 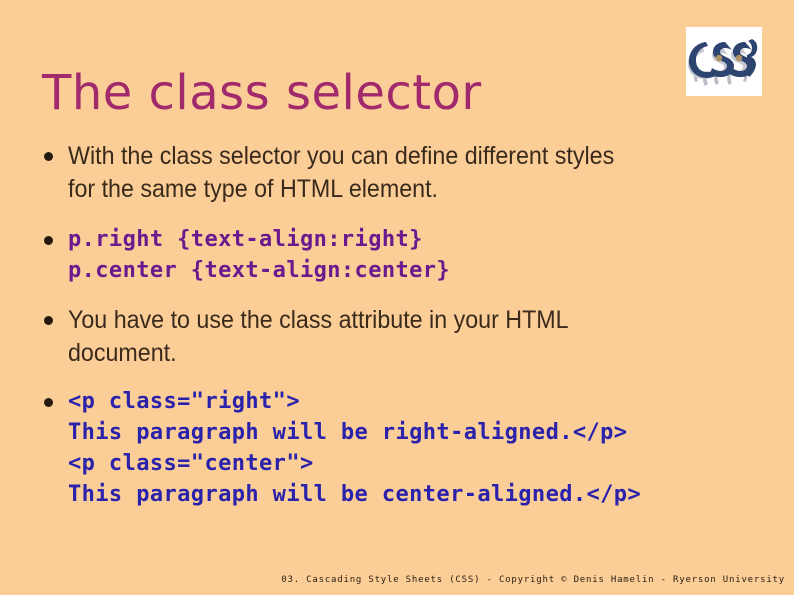 What do you see at coordinates (724, 61) in the screenshot?
I see `css-logo` at bounding box center [724, 61].